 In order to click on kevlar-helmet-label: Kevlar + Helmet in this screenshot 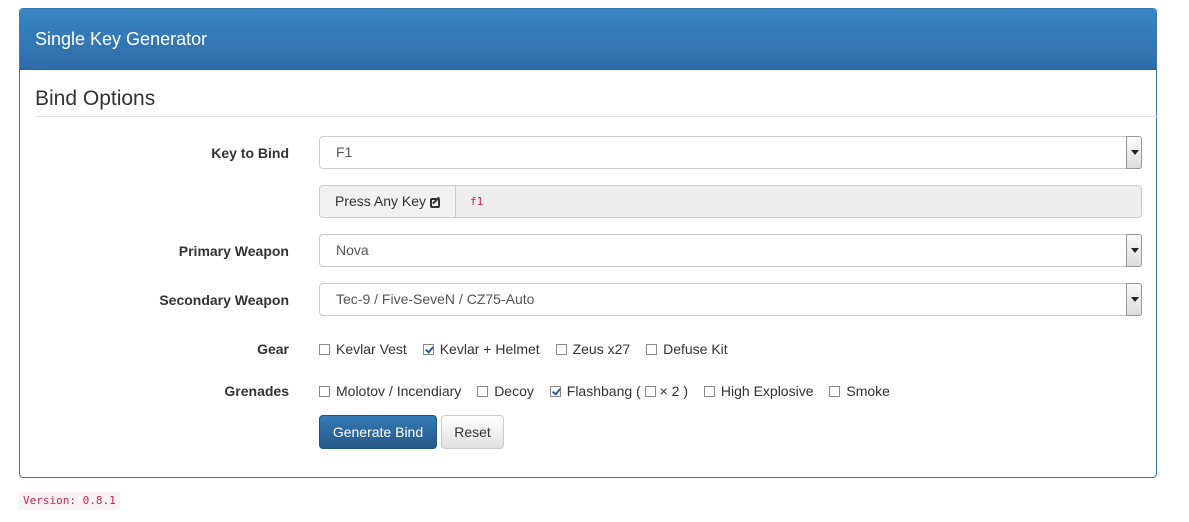, I will do `click(489, 349)`.